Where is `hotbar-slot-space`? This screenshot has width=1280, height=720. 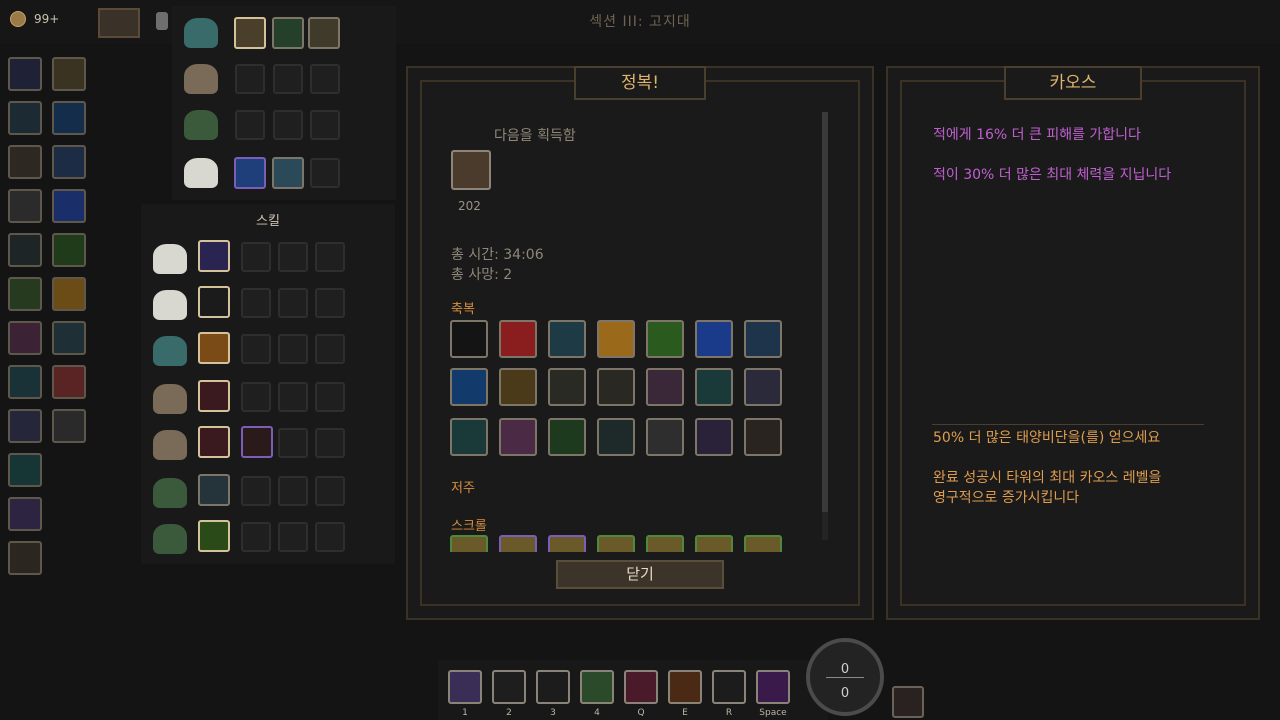
hotbar-slot-space is located at coordinates (773, 687).